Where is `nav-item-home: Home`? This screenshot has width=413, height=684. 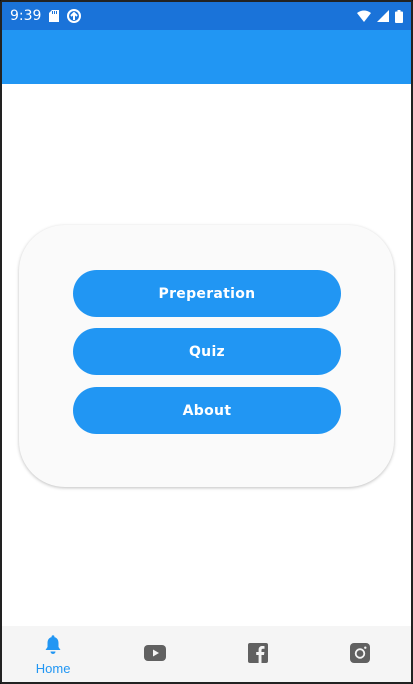 nav-item-home: Home is located at coordinates (53, 654).